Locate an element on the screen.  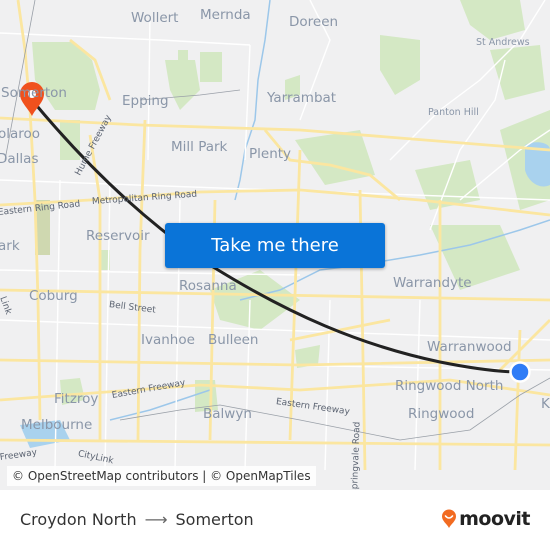
place-label-fitzroy: Fitzroy is located at coordinates (76, 399).